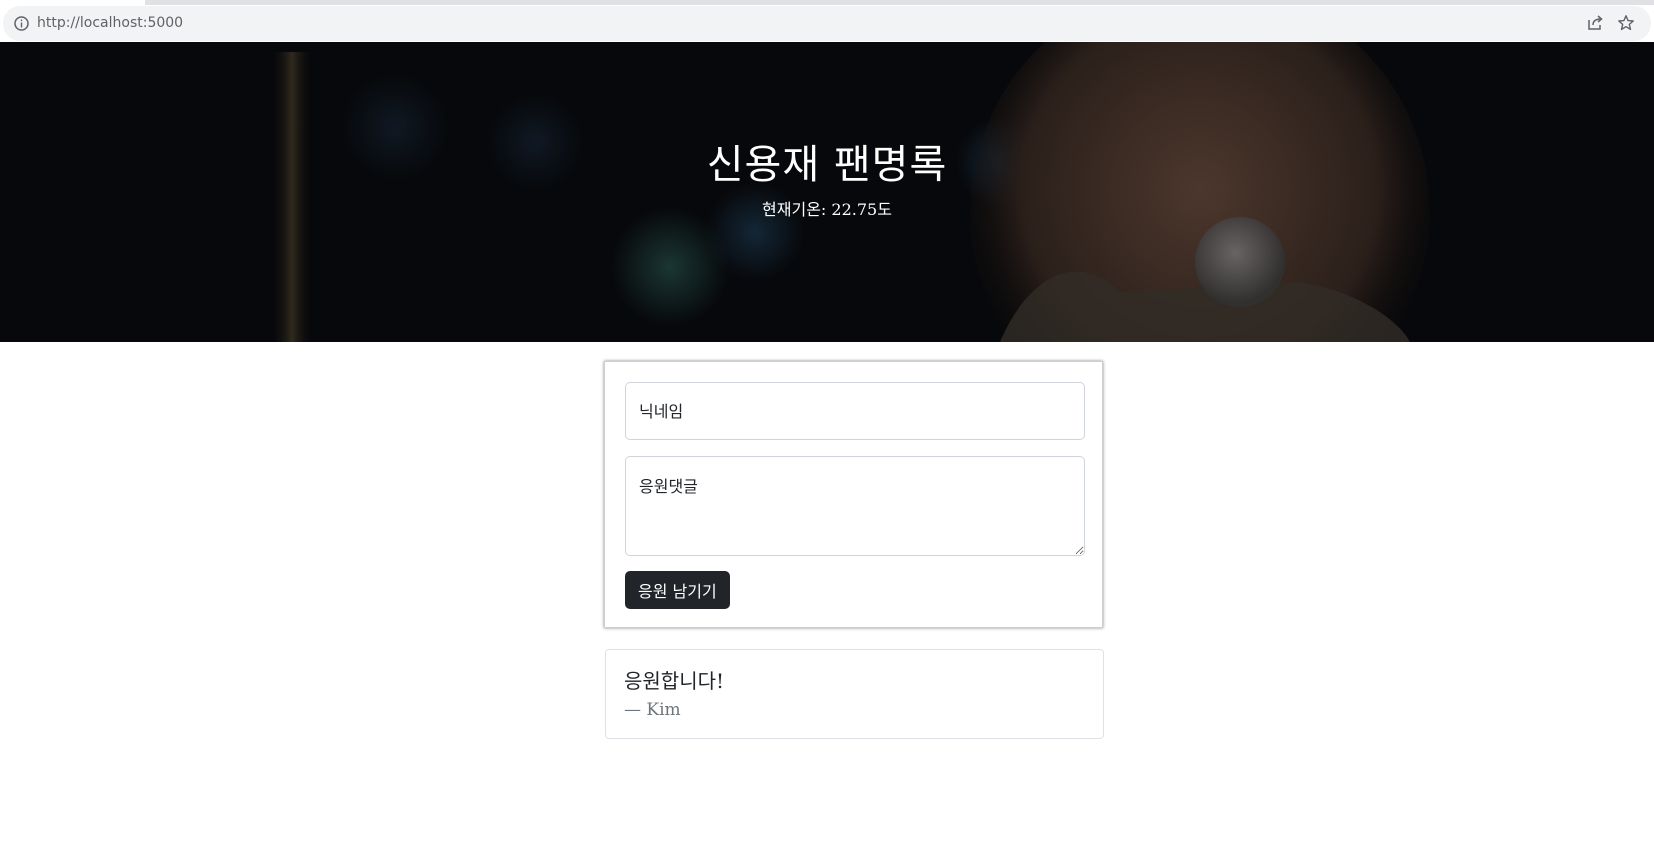  What do you see at coordinates (674, 681) in the screenshot?
I see `comment-text: 응원합니다!` at bounding box center [674, 681].